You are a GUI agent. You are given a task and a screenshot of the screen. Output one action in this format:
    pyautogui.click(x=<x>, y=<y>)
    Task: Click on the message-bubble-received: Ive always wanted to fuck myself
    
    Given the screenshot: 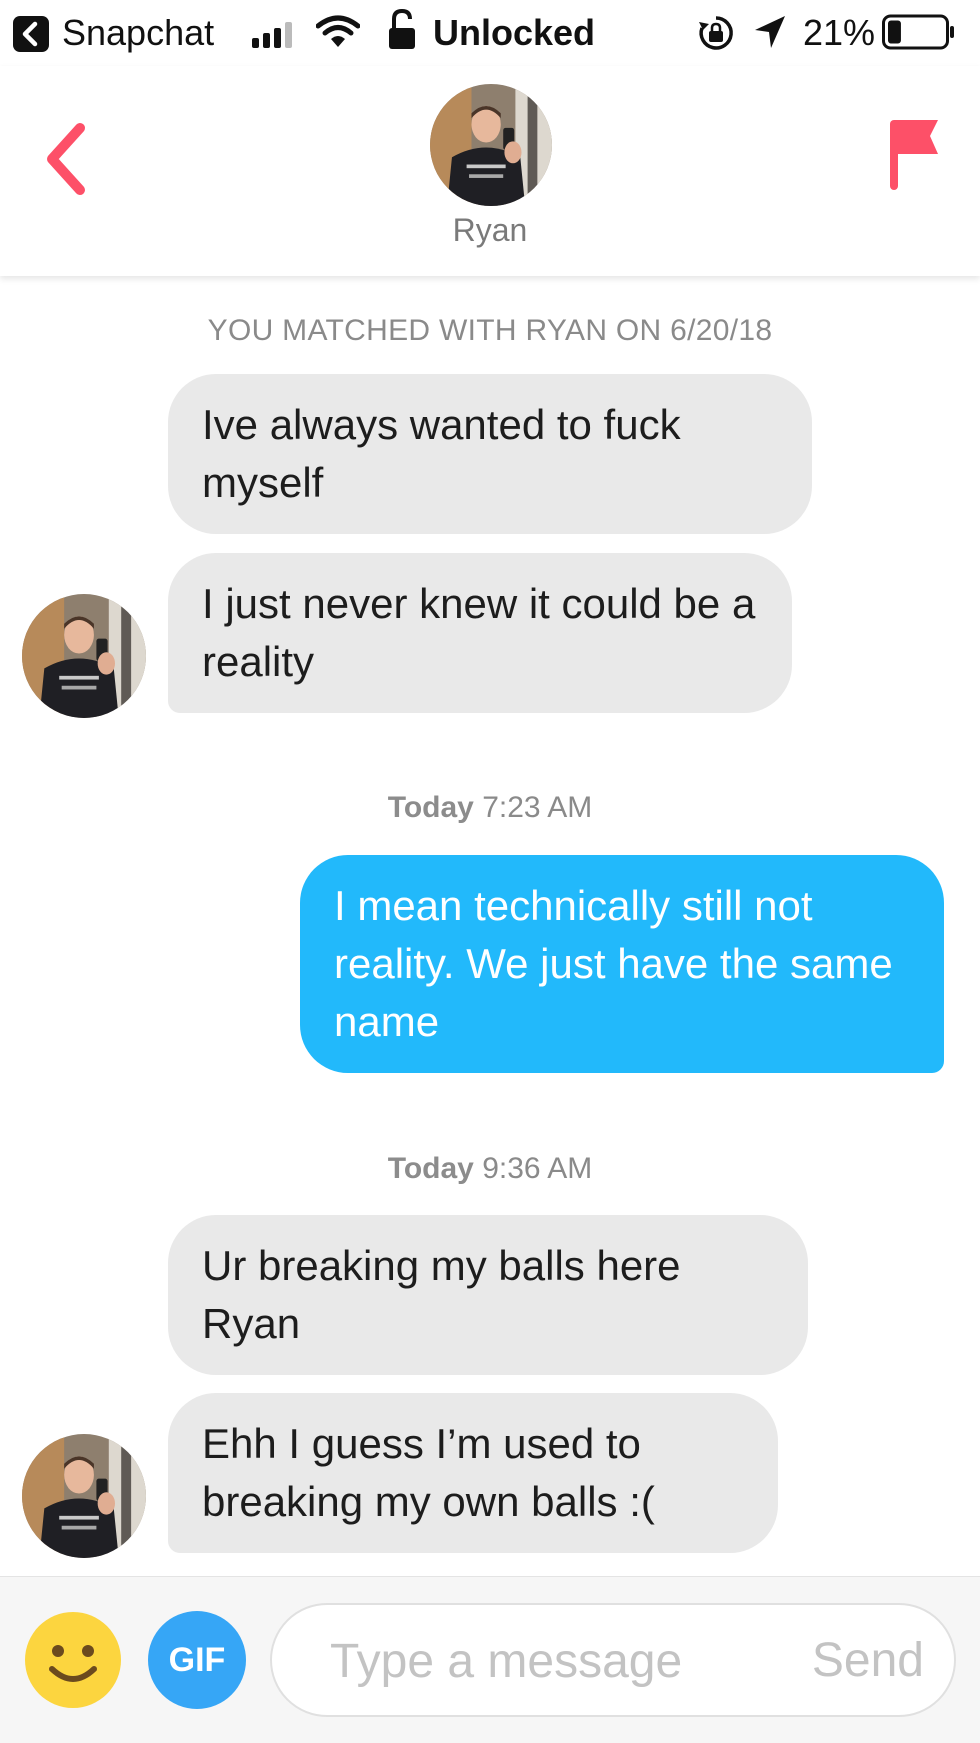 What is the action you would take?
    pyautogui.click(x=490, y=454)
    